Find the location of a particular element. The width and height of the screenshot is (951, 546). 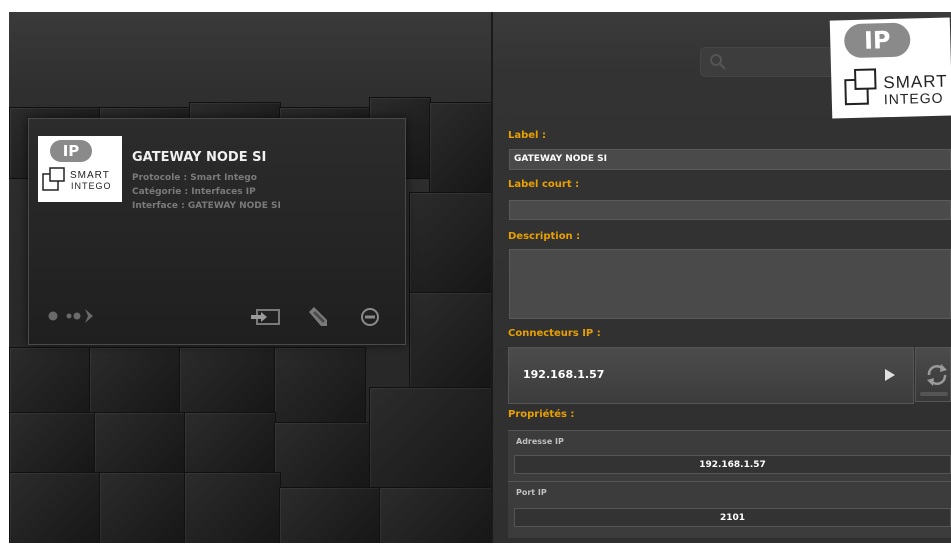

remove-button is located at coordinates (370, 317).